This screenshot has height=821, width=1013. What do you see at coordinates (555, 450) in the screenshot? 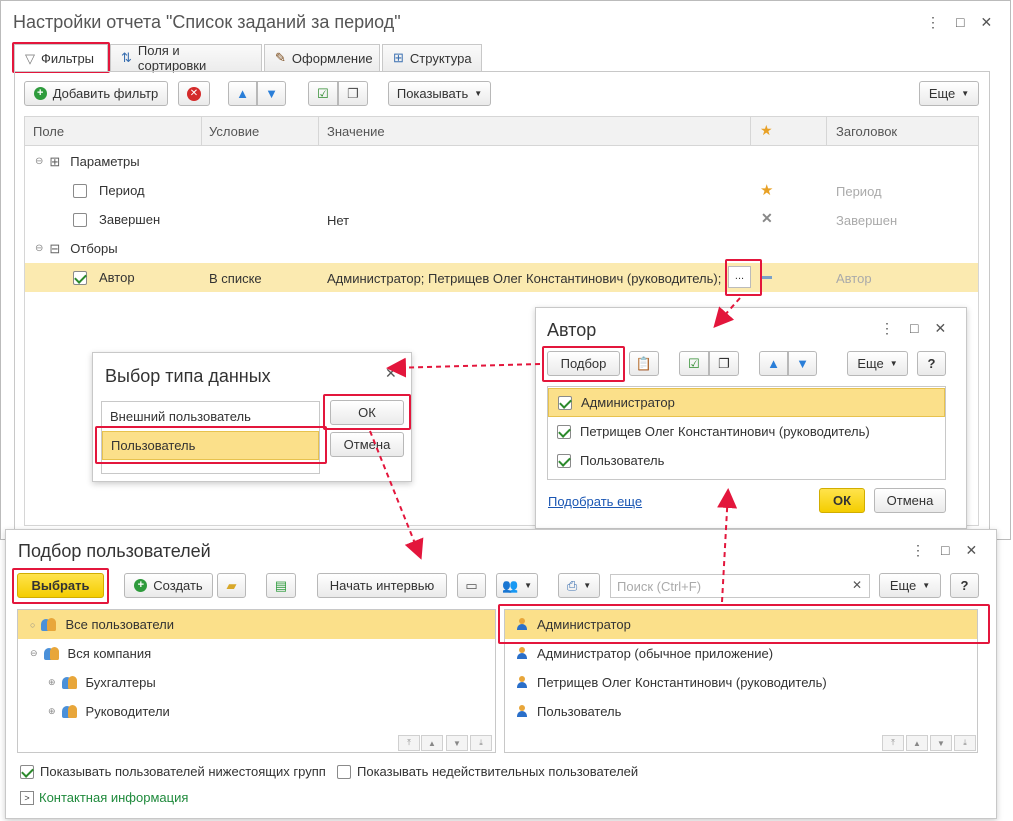
I see `annotation-arrows` at bounding box center [555, 450].